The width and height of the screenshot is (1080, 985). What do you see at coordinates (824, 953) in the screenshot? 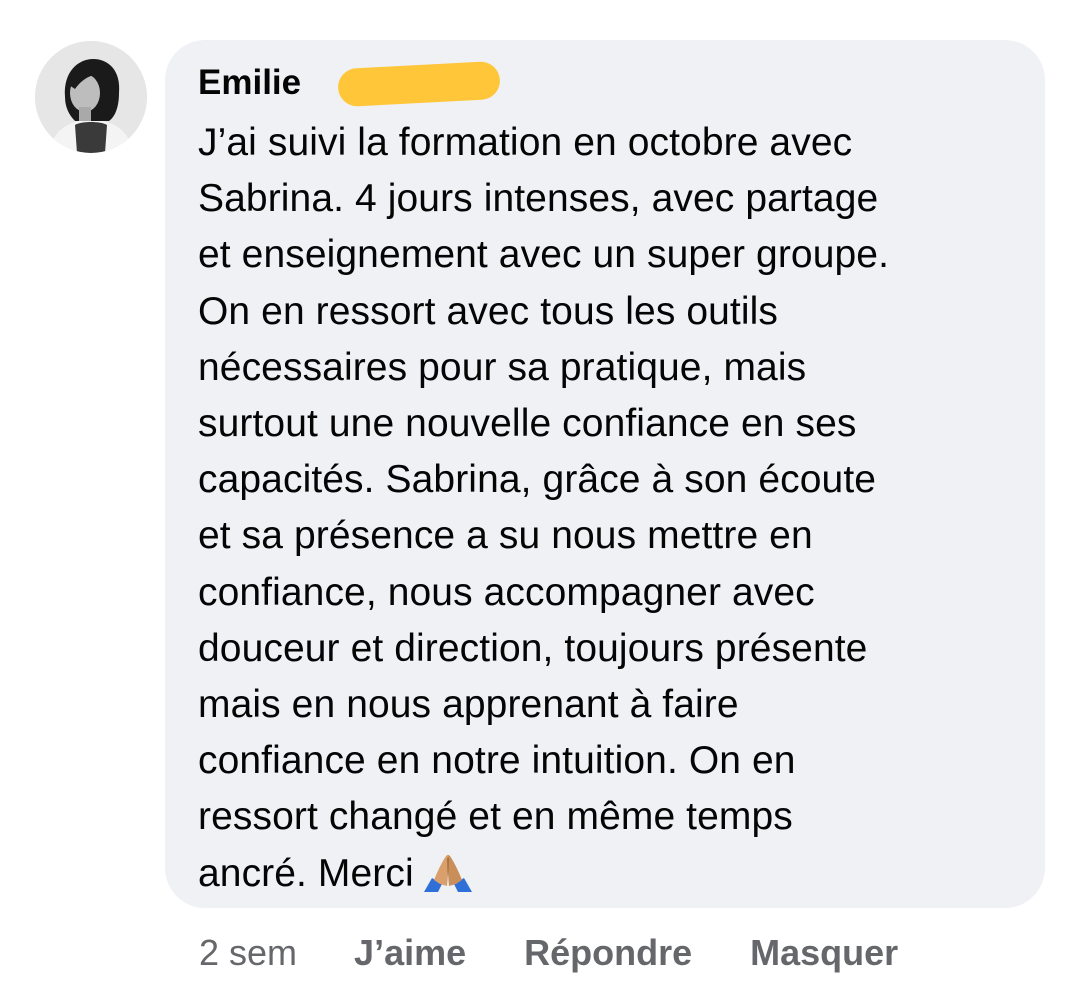
I see `hide-button: Masquer` at bounding box center [824, 953].